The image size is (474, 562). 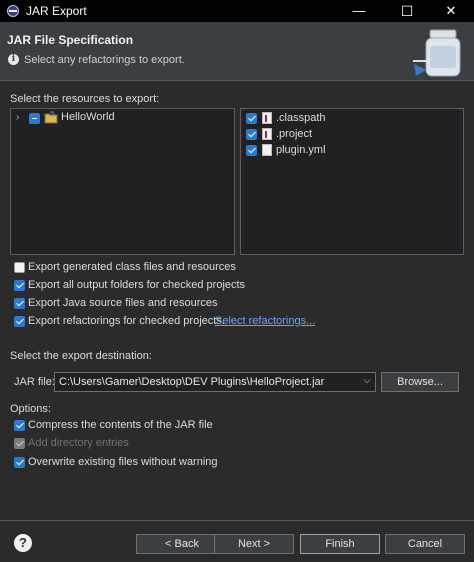 What do you see at coordinates (237, 520) in the screenshot?
I see `button-bar-separator` at bounding box center [237, 520].